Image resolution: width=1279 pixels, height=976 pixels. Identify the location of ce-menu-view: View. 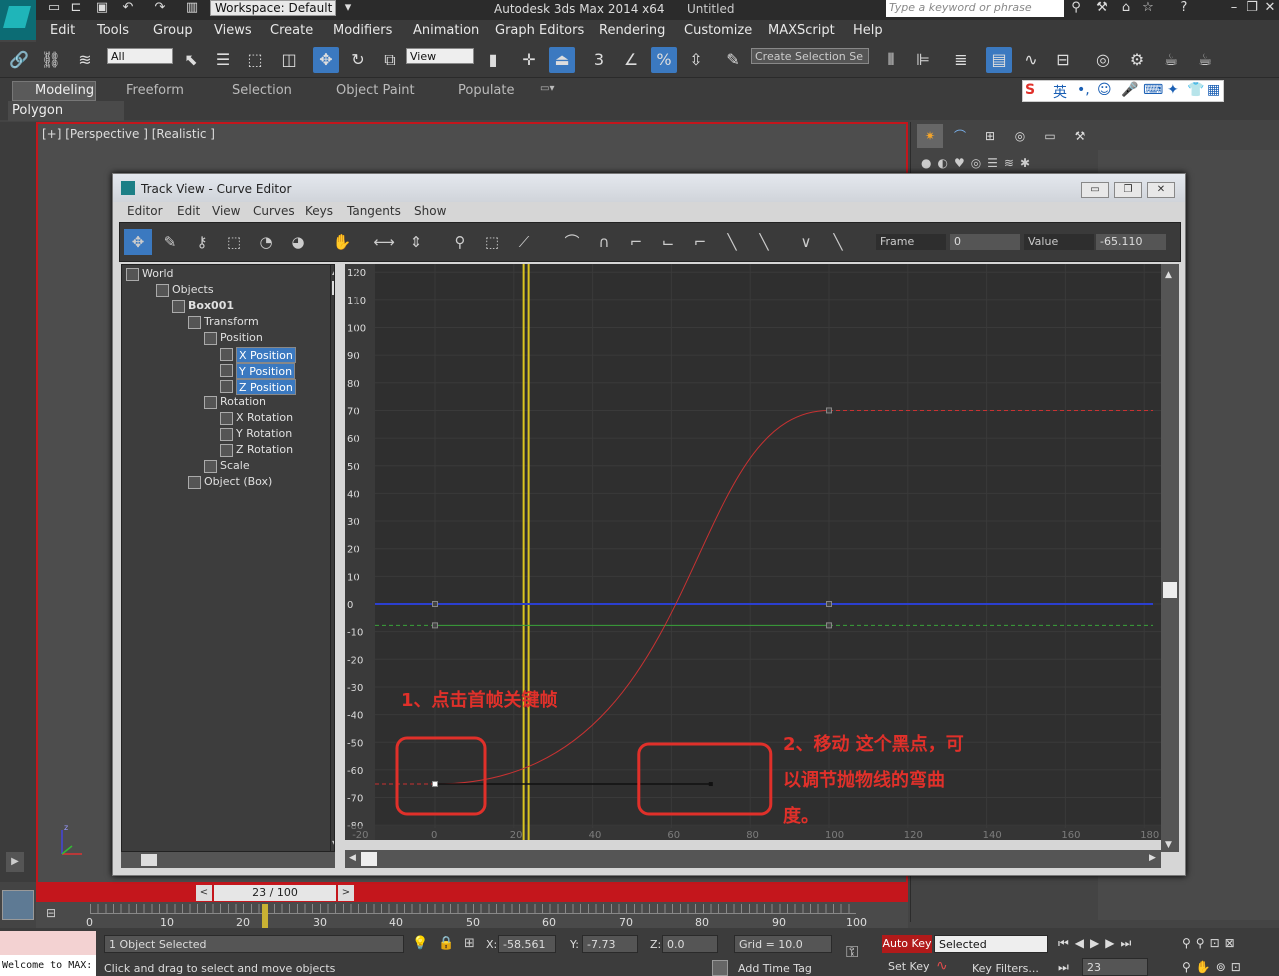
(226, 211).